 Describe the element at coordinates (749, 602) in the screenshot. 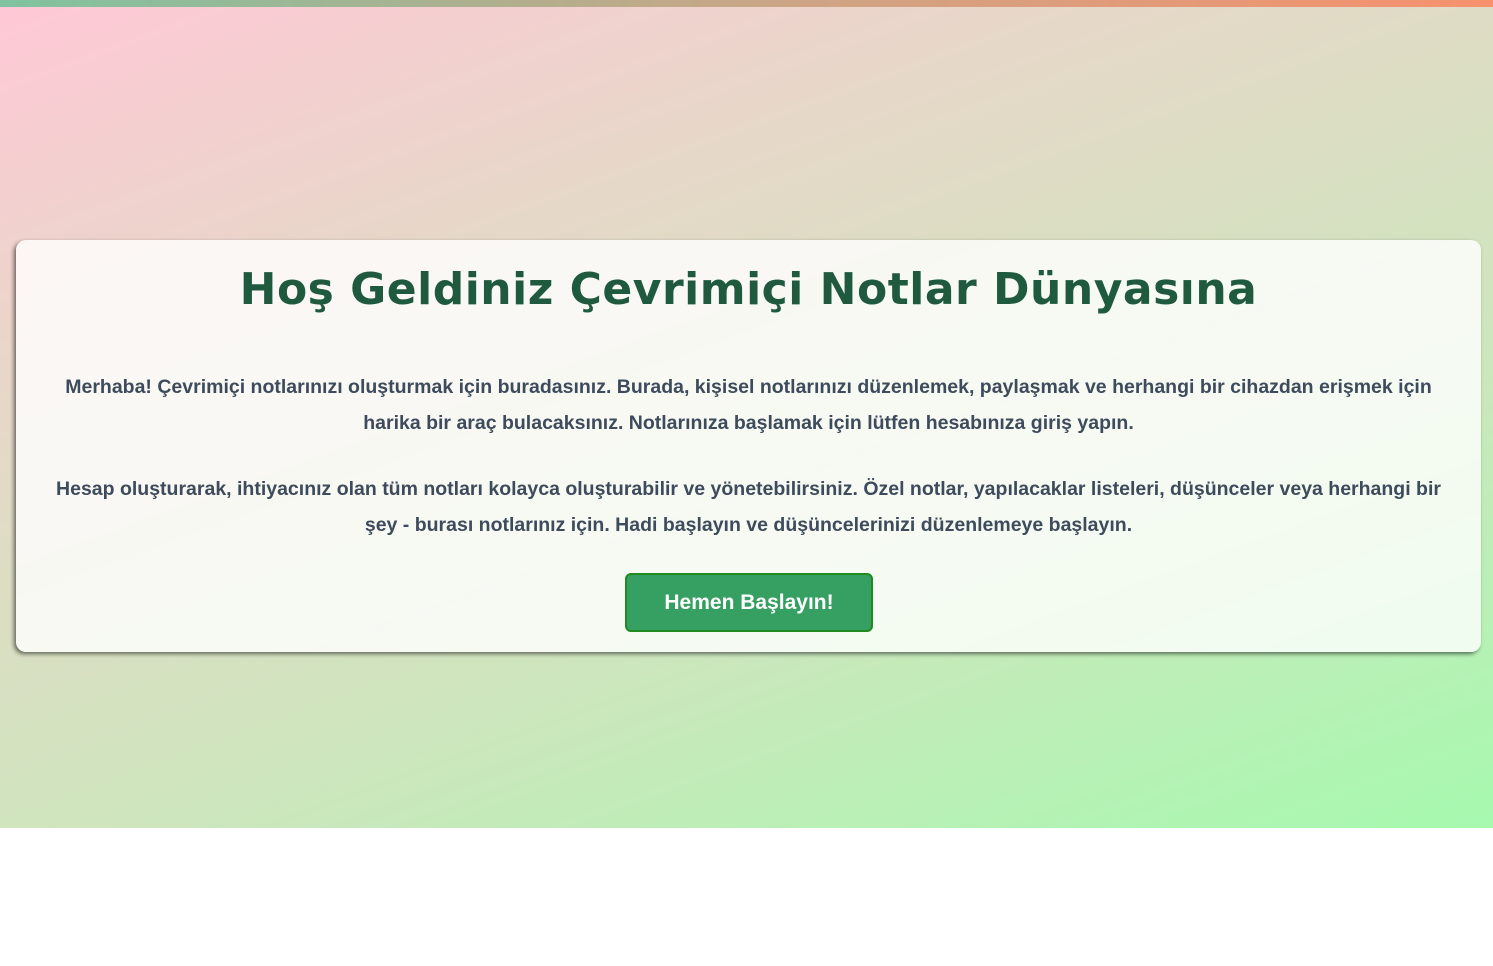

I see `get-started-button: Hemen Başlayın!` at that location.